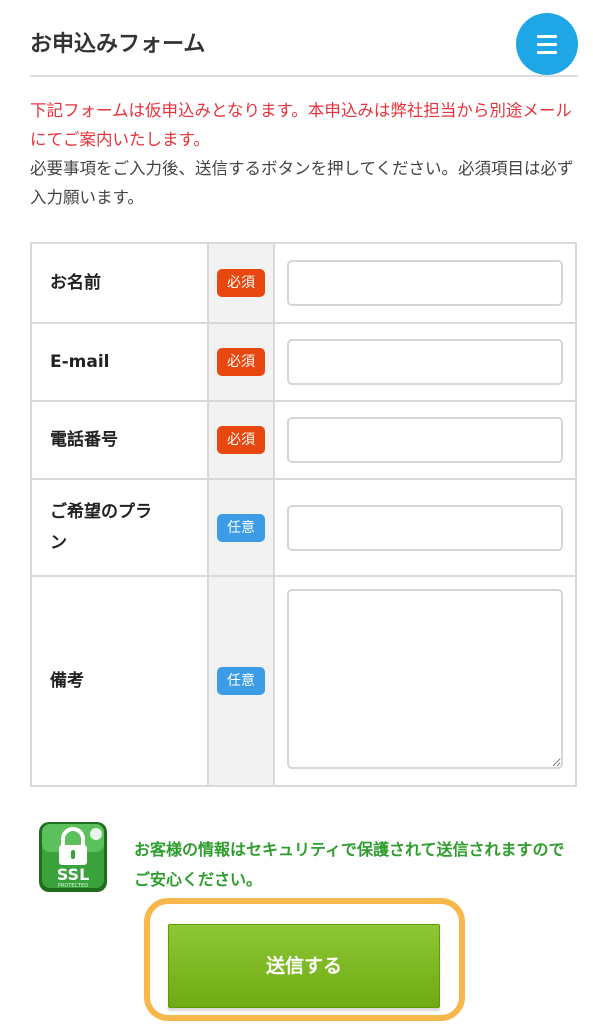 The height and width of the screenshot is (1024, 593). Describe the element at coordinates (425, 440) in the screenshot. I see `phone-input` at that location.